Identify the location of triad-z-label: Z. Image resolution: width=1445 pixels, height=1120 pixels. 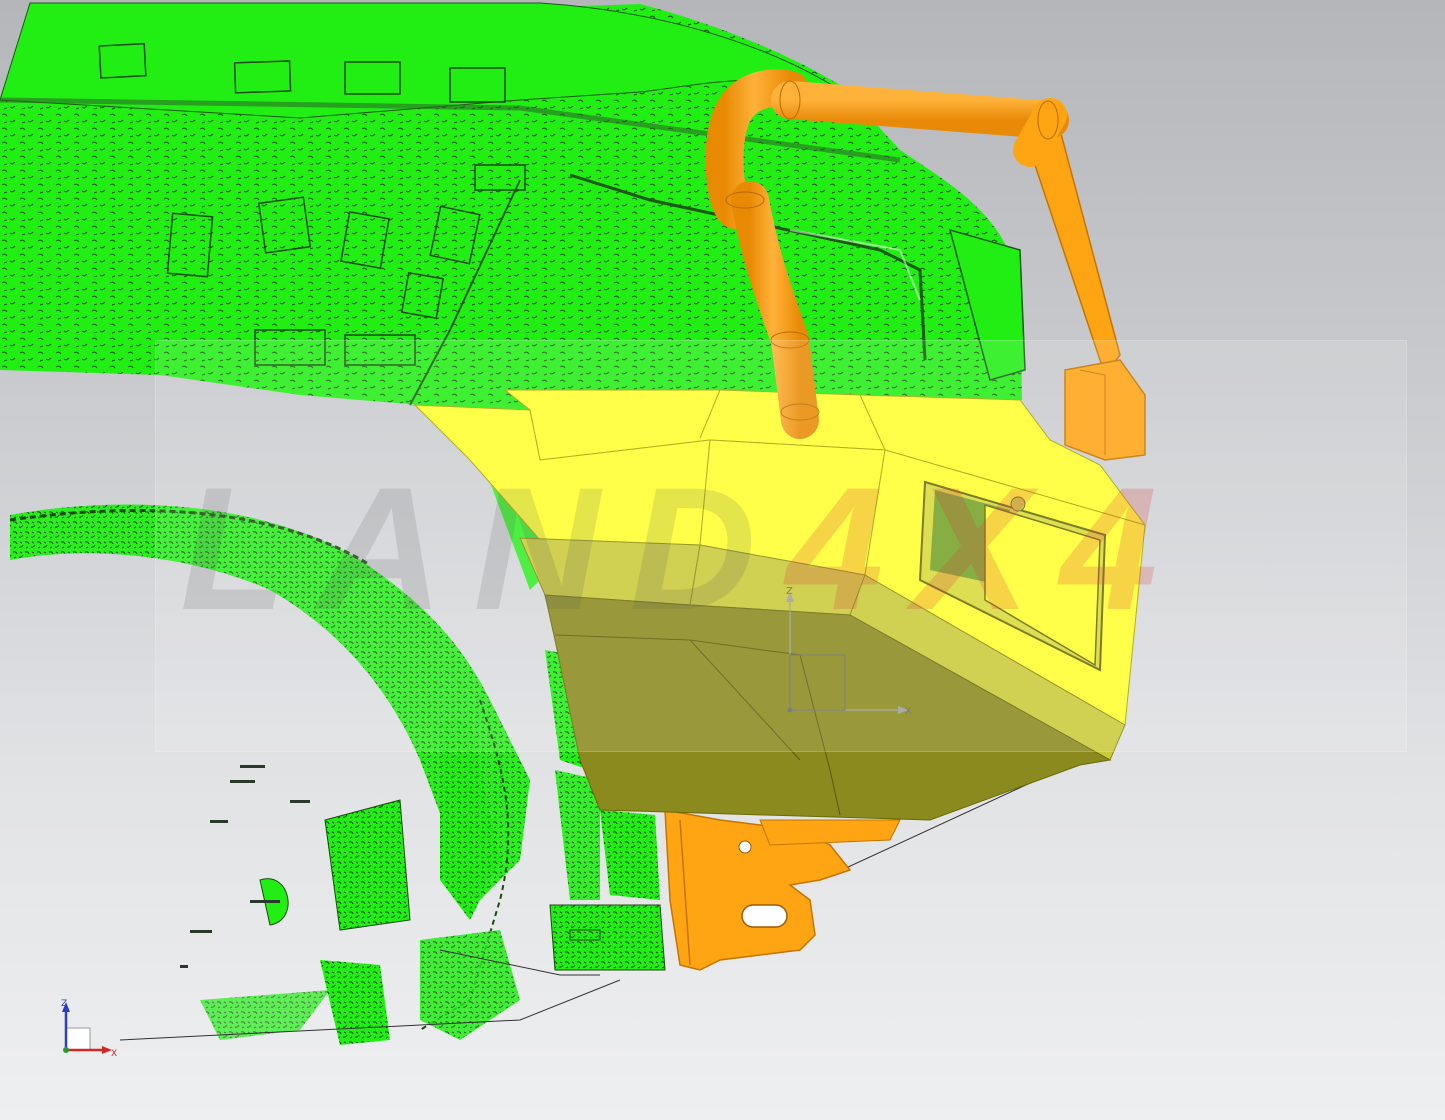
(64, 1004).